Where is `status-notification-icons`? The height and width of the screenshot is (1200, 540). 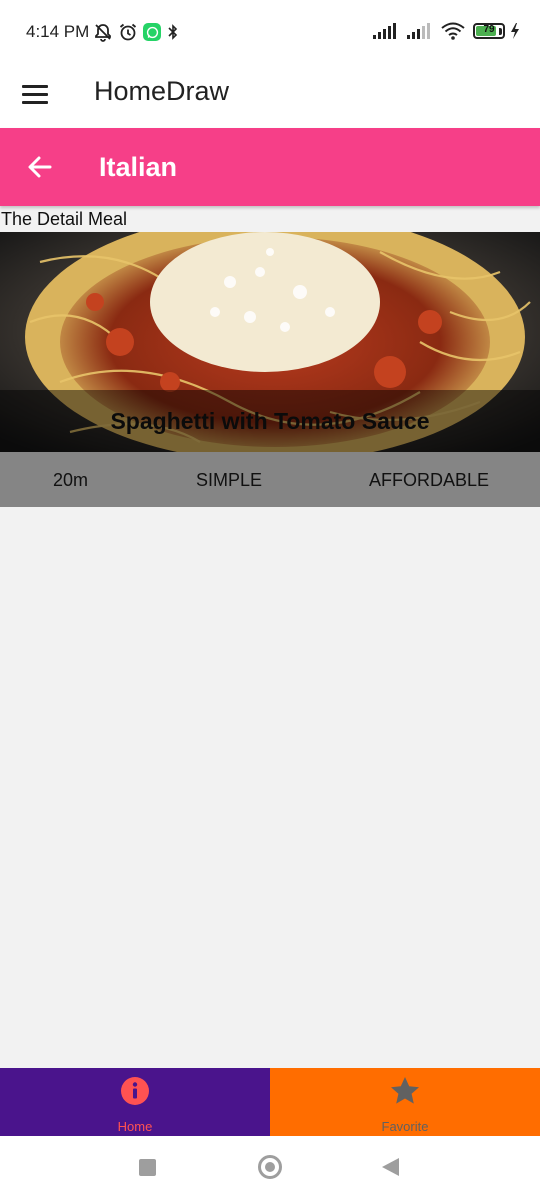 status-notification-icons is located at coordinates (136, 32).